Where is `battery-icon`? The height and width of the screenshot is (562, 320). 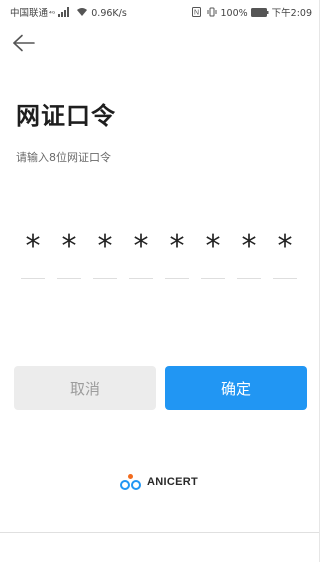 battery-icon is located at coordinates (259, 13).